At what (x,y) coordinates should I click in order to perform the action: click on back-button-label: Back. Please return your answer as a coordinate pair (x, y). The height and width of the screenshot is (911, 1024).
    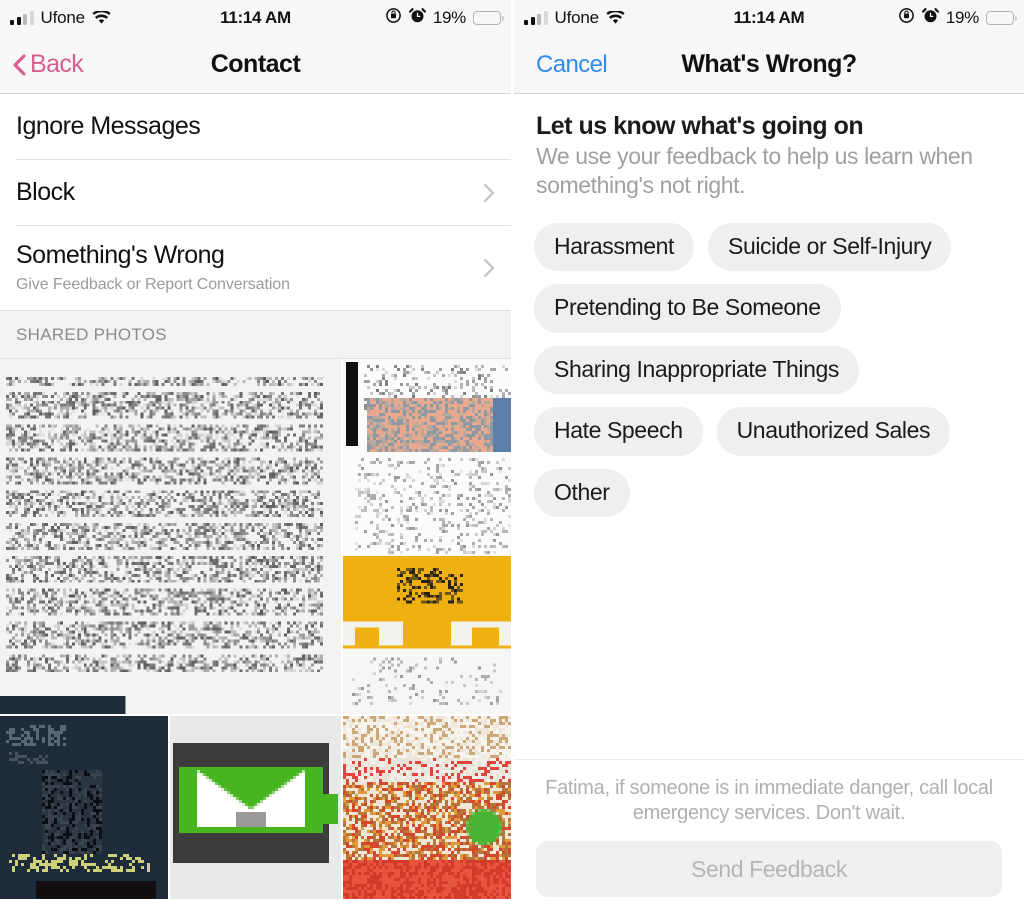
    Looking at the image, I should click on (57, 64).